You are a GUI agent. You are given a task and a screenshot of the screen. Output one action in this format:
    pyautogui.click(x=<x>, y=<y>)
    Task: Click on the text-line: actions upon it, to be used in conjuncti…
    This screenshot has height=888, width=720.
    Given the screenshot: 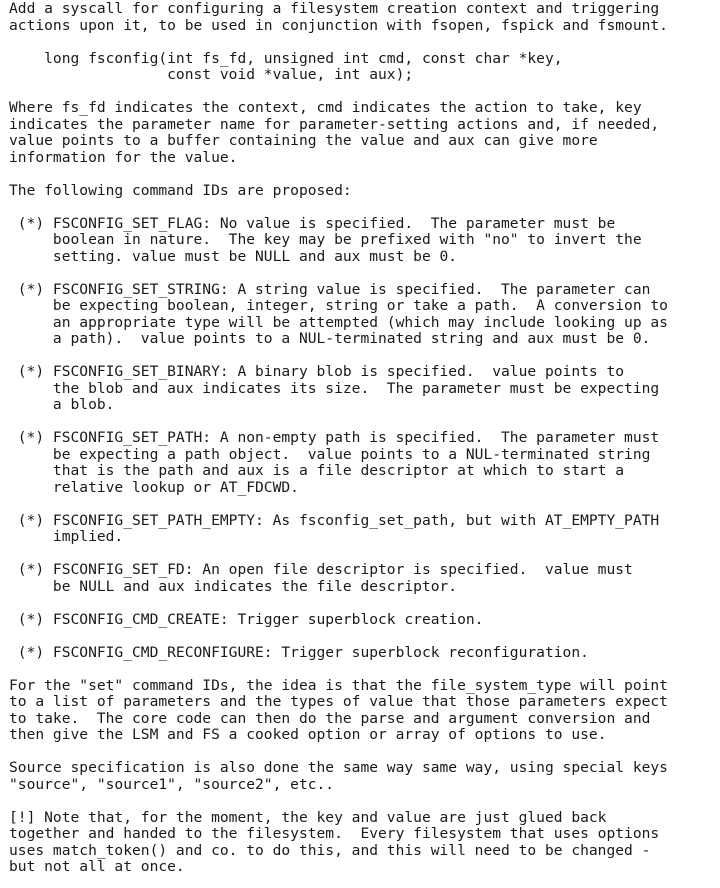 What is the action you would take?
    pyautogui.click(x=338, y=25)
    